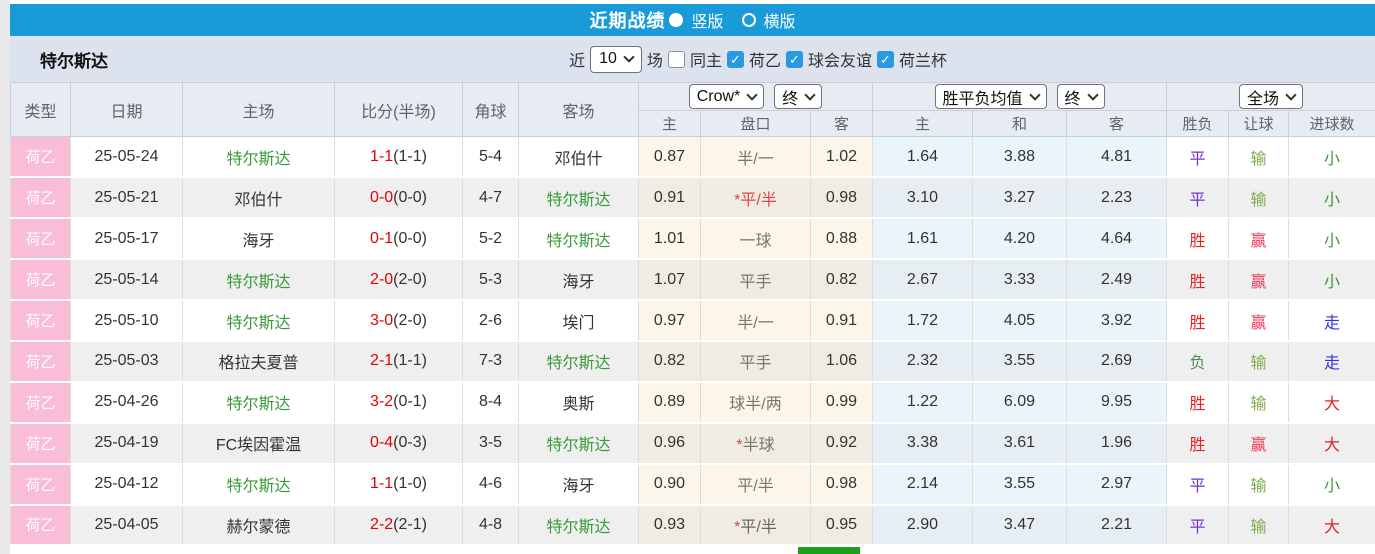 The height and width of the screenshot is (554, 1375). What do you see at coordinates (923, 59) in the screenshot?
I see `cup-label: 荷兰杯` at bounding box center [923, 59].